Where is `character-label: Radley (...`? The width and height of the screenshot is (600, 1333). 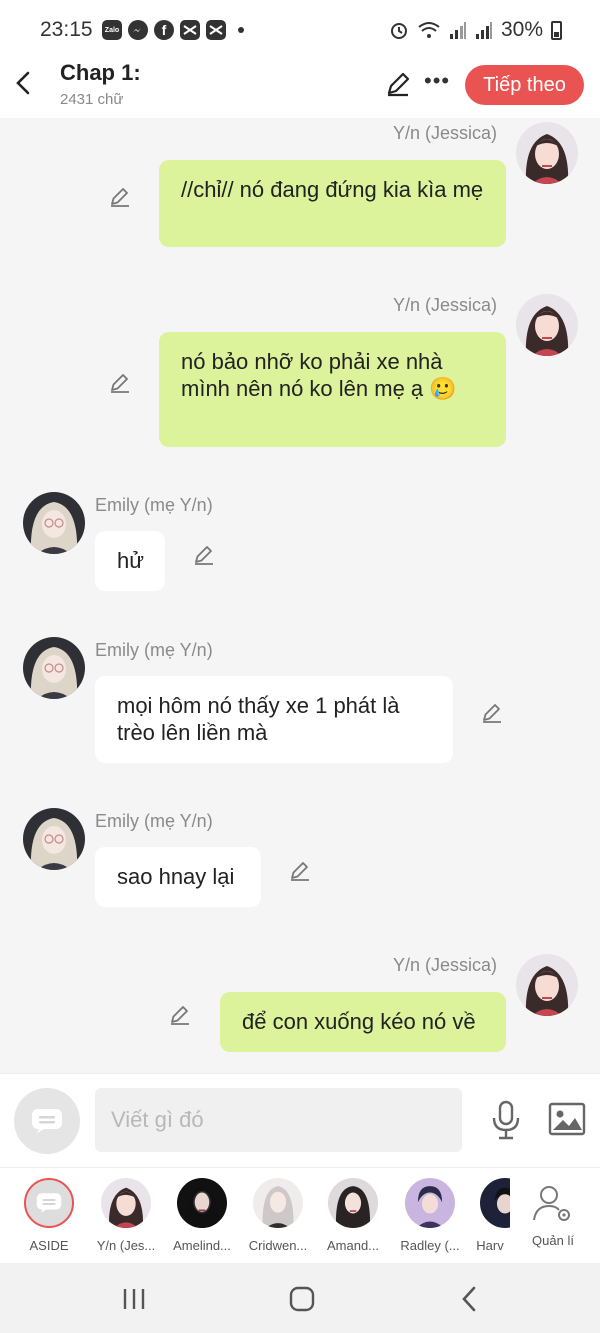 character-label: Radley (... is located at coordinates (430, 1245).